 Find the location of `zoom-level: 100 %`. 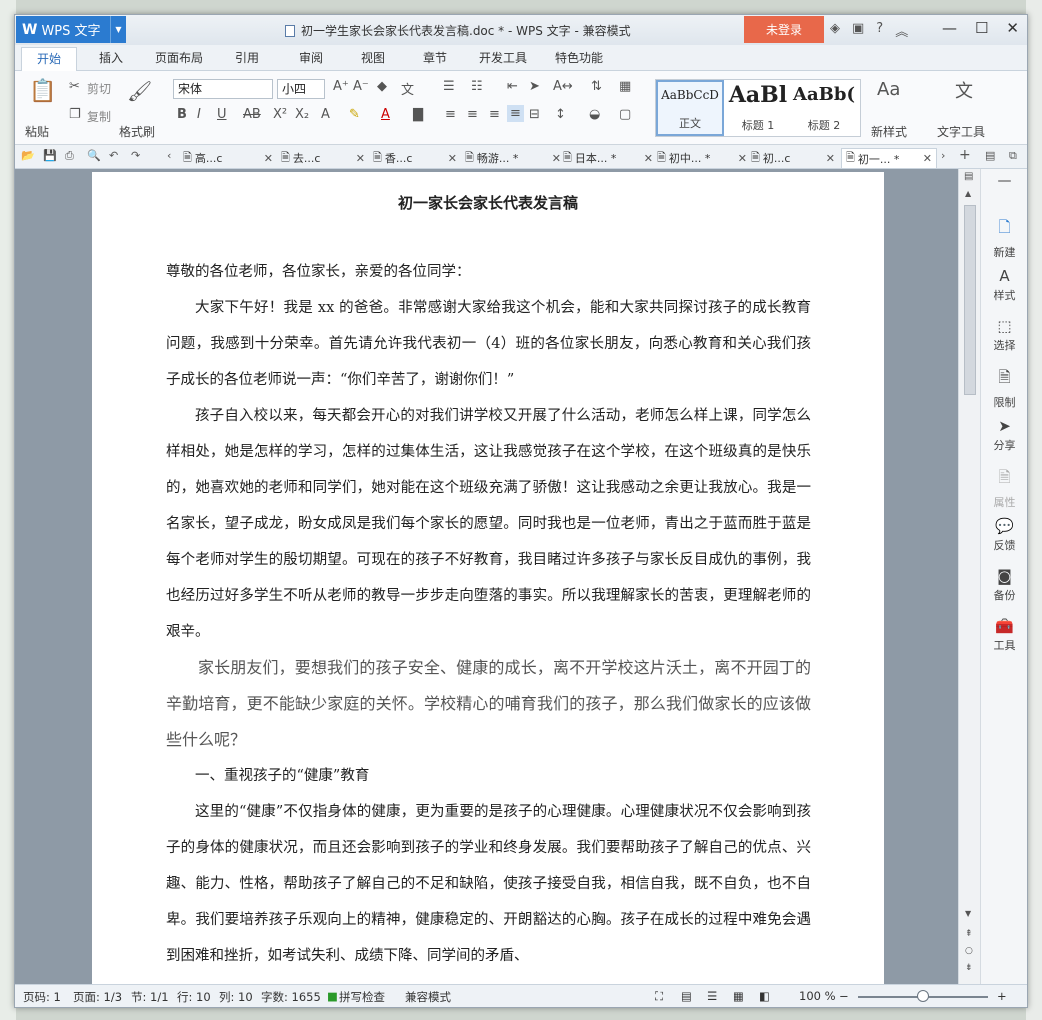

zoom-level: 100 % is located at coordinates (817, 996).